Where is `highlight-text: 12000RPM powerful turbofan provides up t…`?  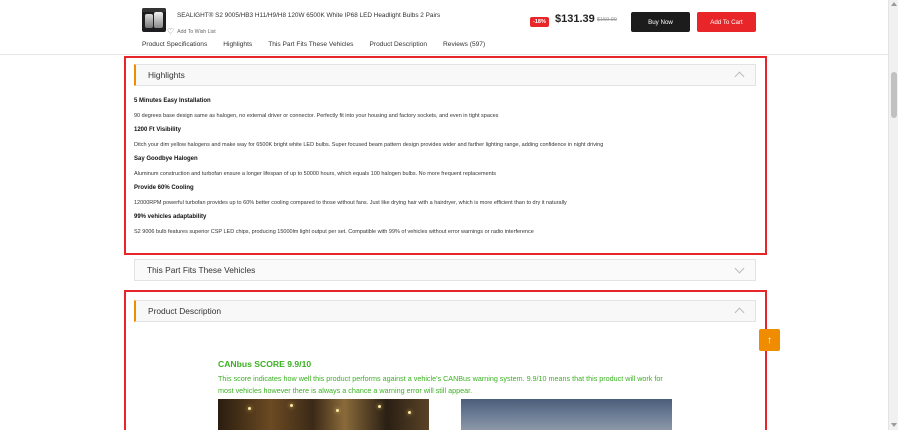
highlight-text: 12000RPM powerful turbofan provides up t… is located at coordinates (350, 203).